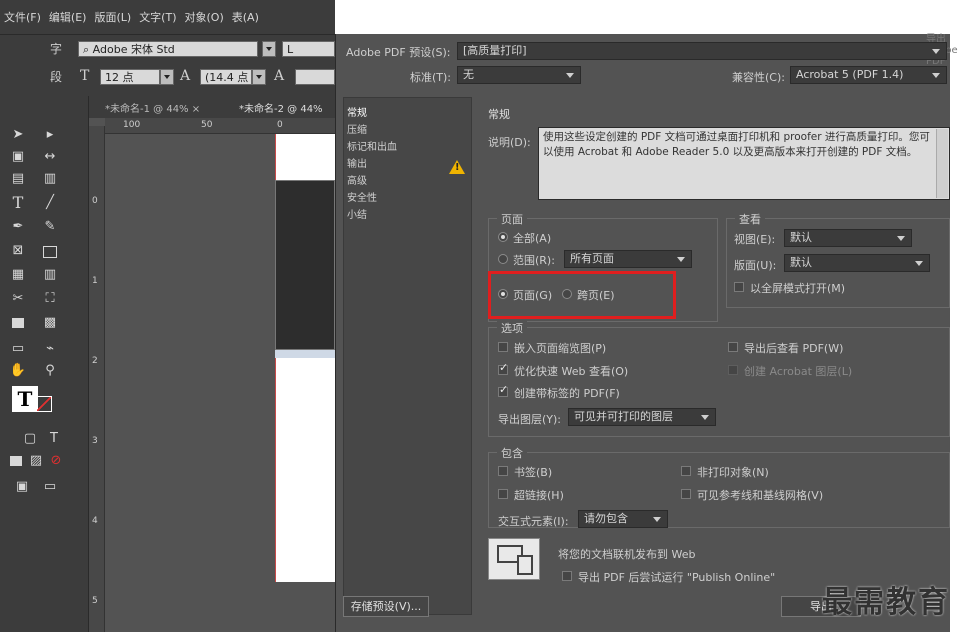 The image size is (975, 638). What do you see at coordinates (56, 48) in the screenshot?
I see `char-mode-button: 字` at bounding box center [56, 48].